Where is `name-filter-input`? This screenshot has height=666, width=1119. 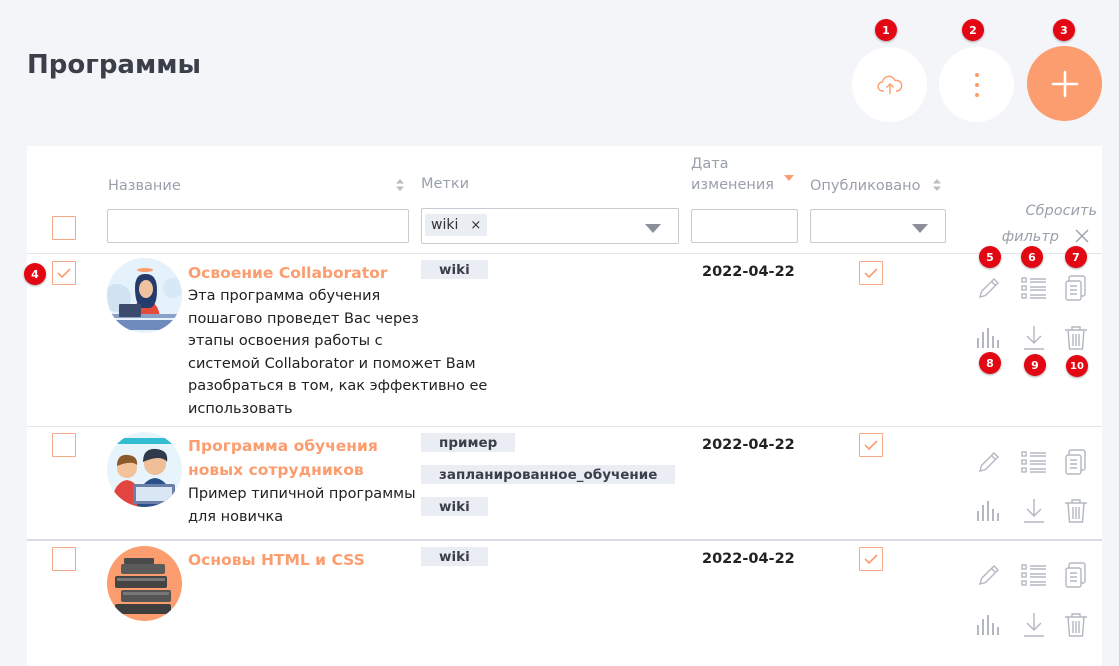
name-filter-input is located at coordinates (258, 226).